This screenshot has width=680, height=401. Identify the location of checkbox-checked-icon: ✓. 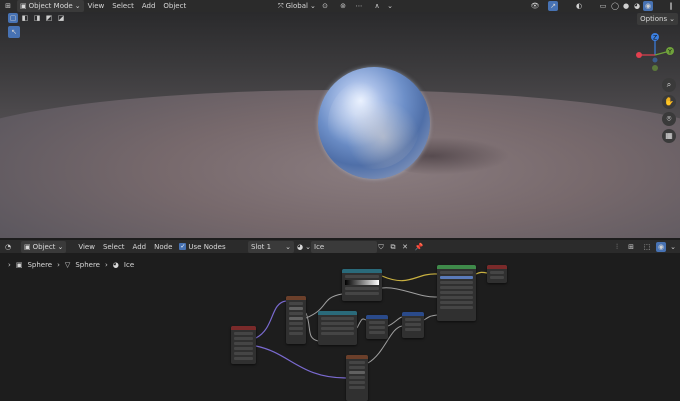
(183, 246).